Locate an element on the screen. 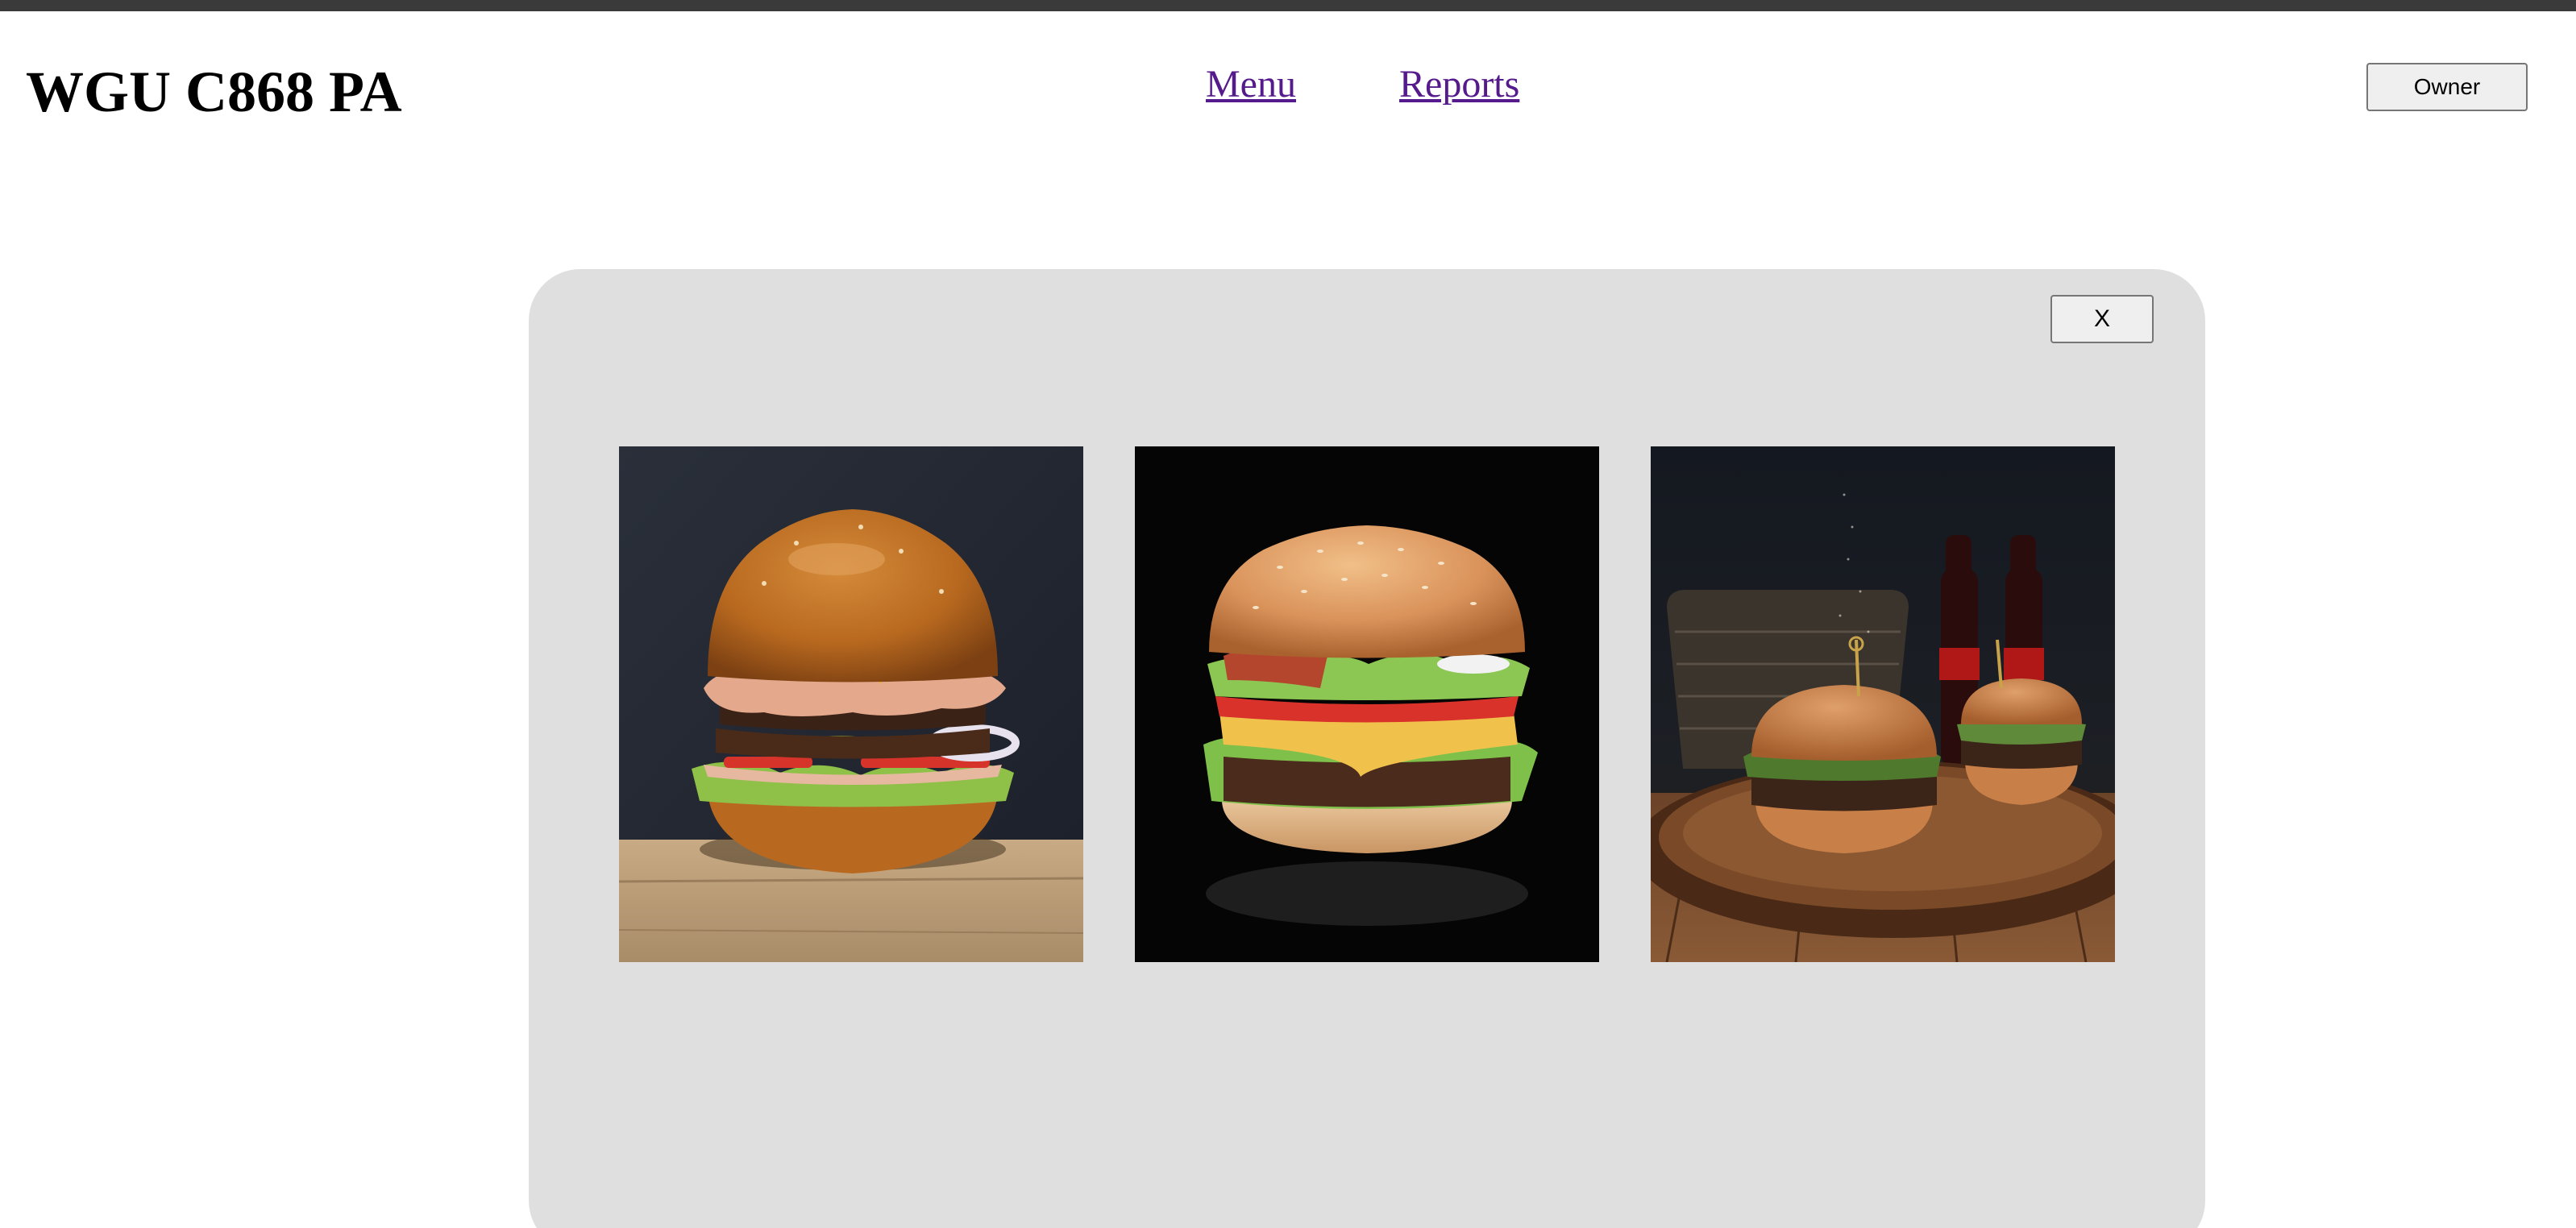  burger-2-illustration is located at coordinates (1367, 704).